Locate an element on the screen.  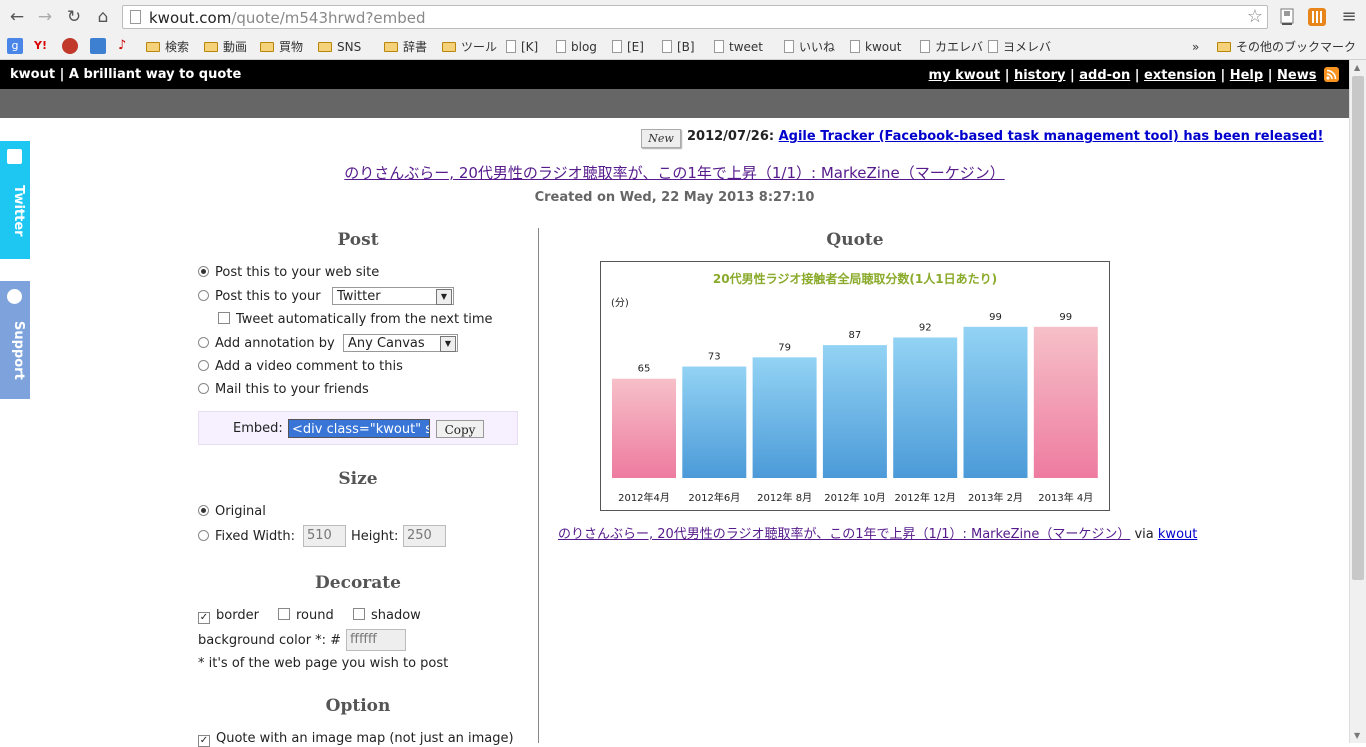
post-web-option: Post this to your web site is located at coordinates (288, 272).